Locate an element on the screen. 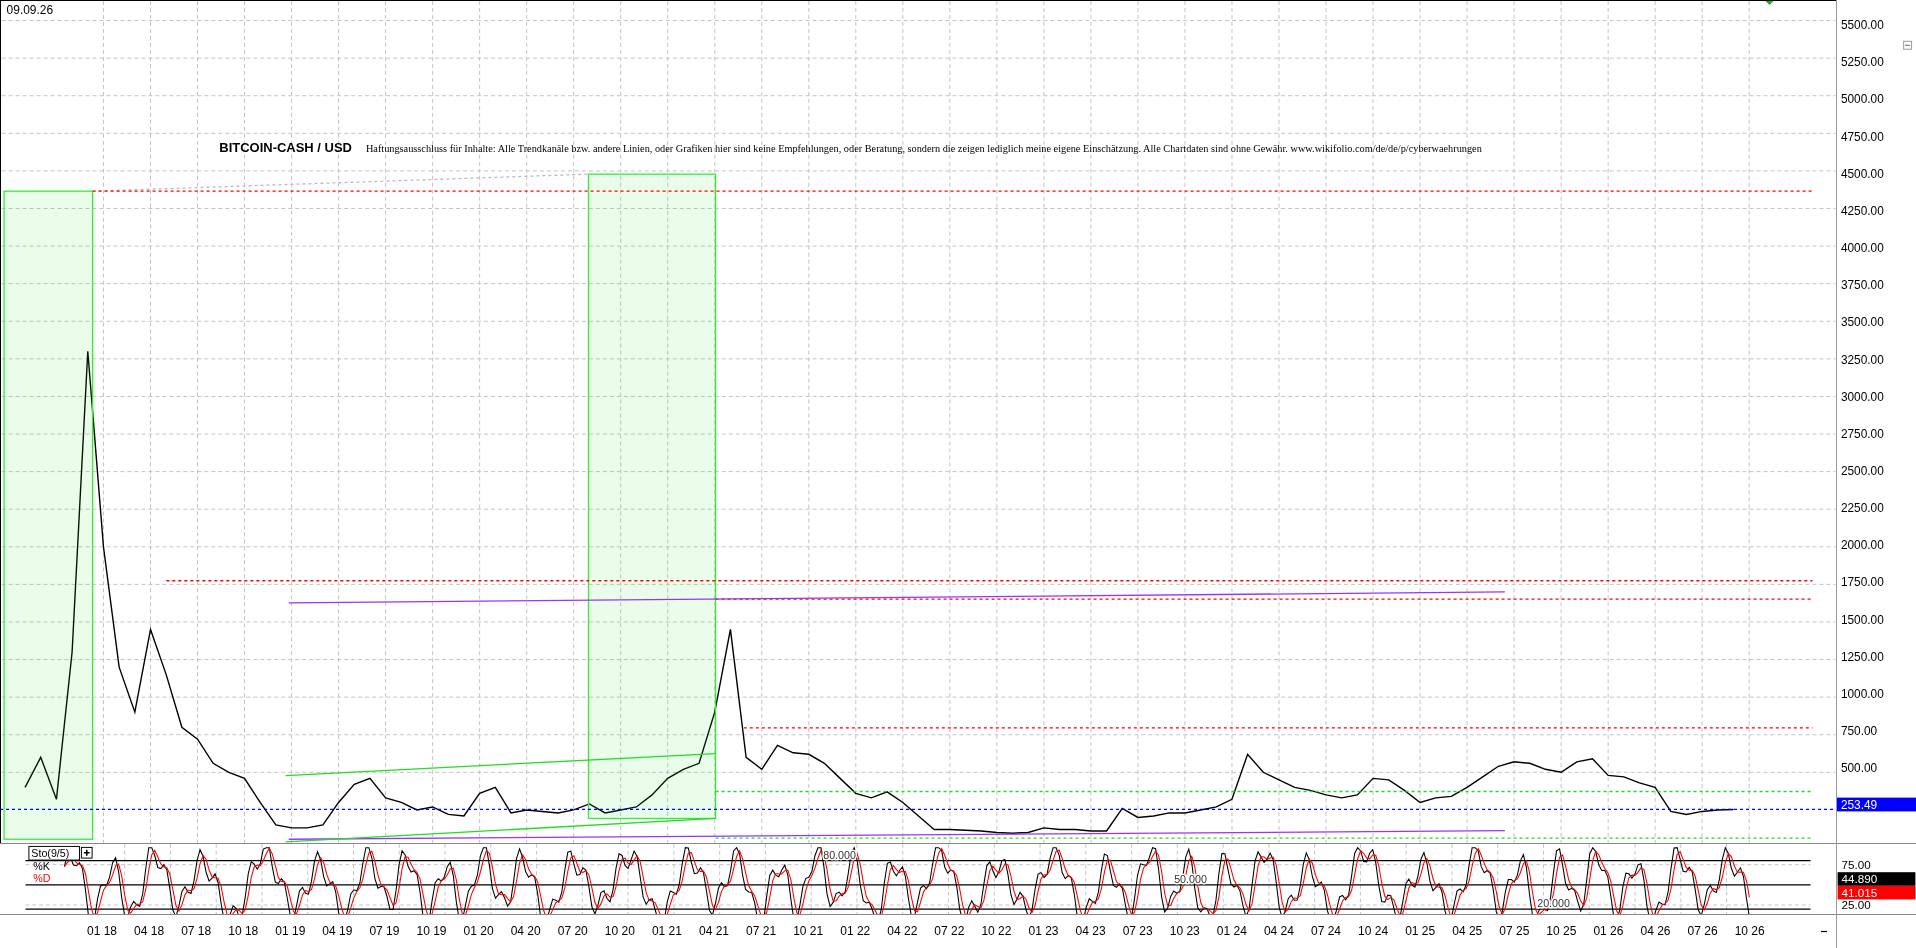 Image resolution: width=1916 pixels, height=948 pixels. axis-tick-label: 07 26 is located at coordinates (1702, 931).